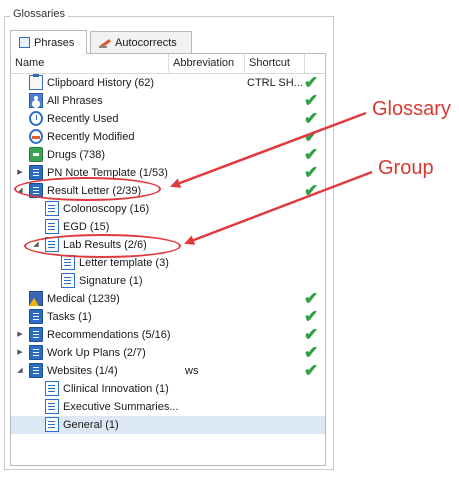 The image size is (459, 477). What do you see at coordinates (146, 42) in the screenshot?
I see `tab-autocorrects-label: Autocorrects` at bounding box center [146, 42].